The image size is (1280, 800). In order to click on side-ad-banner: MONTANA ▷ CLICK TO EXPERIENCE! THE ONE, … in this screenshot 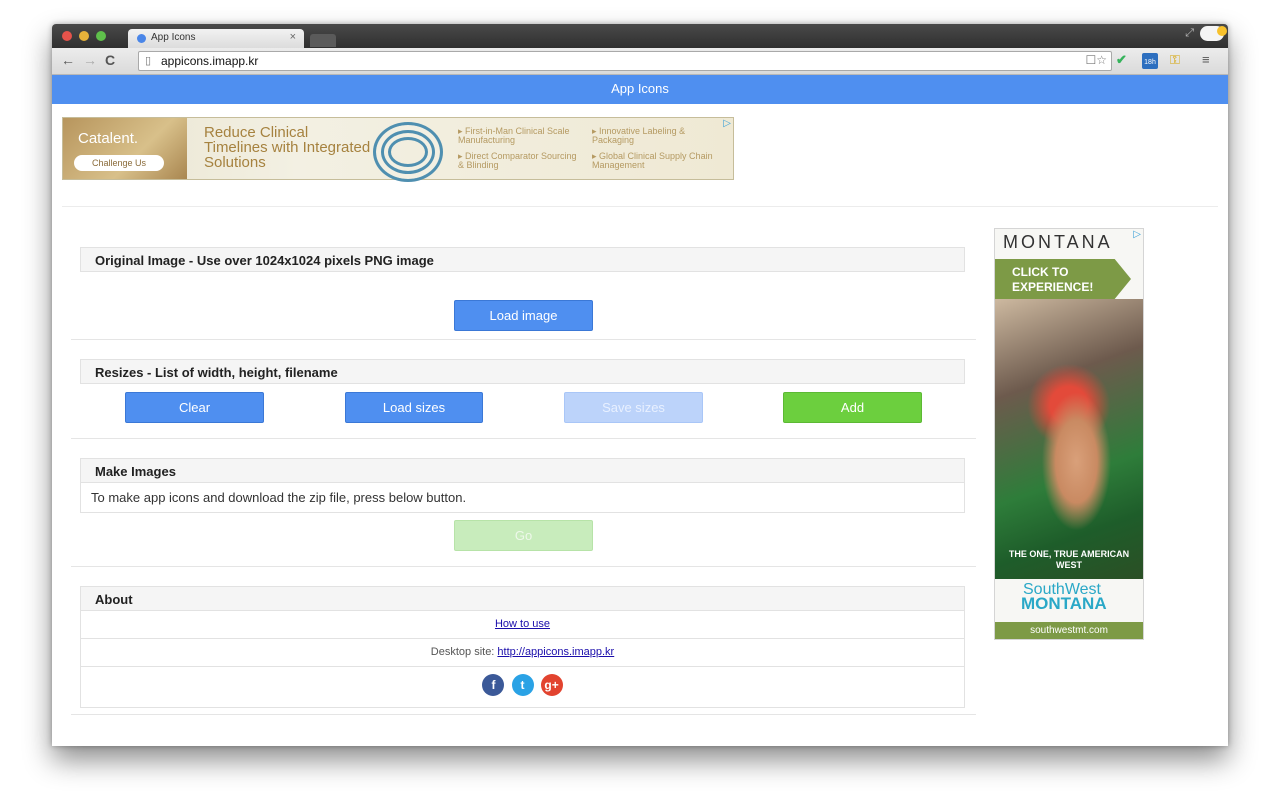, I will do `click(1069, 434)`.